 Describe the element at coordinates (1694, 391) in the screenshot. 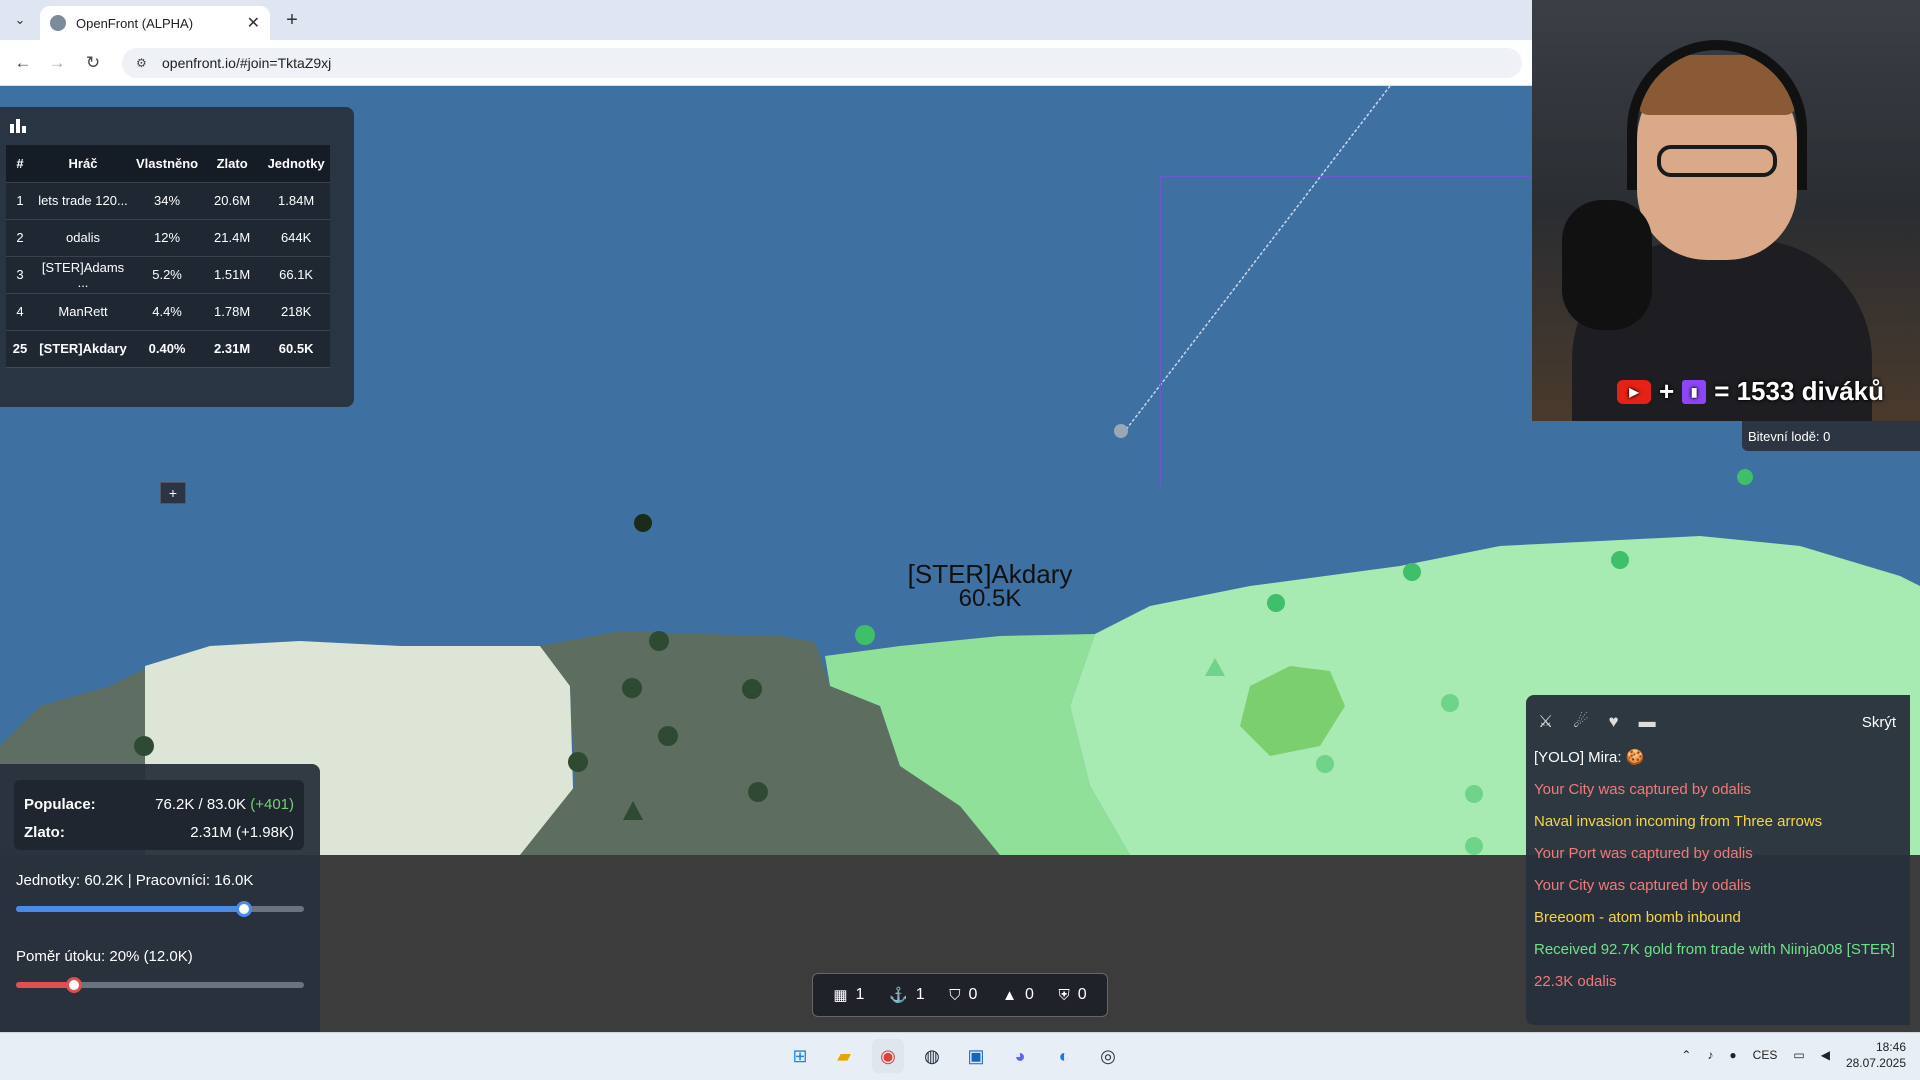

I see `twitch-icon: ▮` at that location.